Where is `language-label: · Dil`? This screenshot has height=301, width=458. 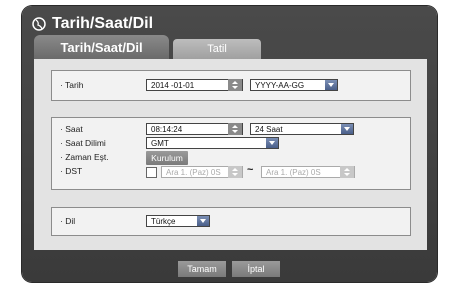
language-label: · Dil is located at coordinates (68, 221).